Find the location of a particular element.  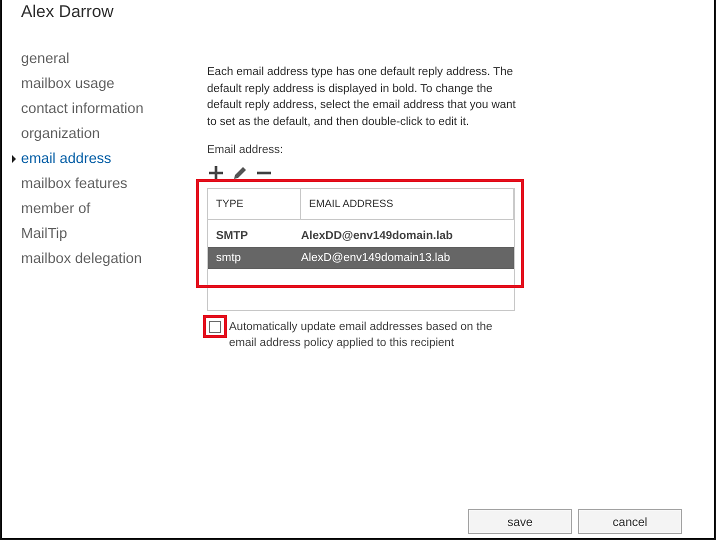

sidebar-item: general is located at coordinates (45, 58).